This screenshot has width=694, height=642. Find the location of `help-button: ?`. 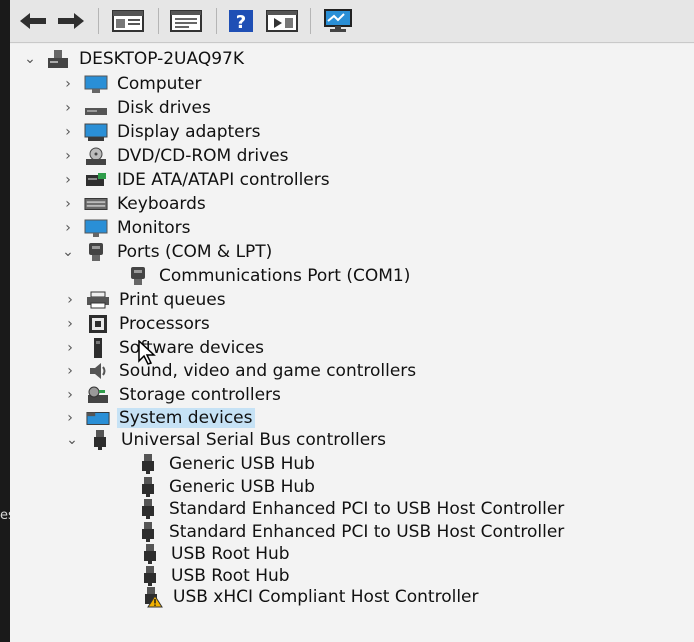

help-button: ? is located at coordinates (241, 21).